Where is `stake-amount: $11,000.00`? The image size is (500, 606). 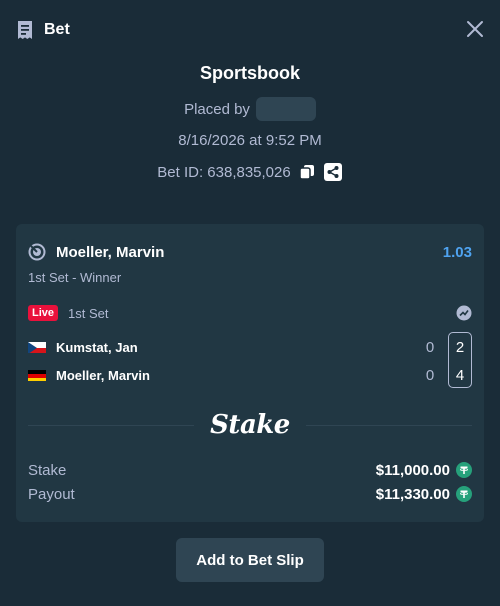
stake-amount: $11,000.00 is located at coordinates (412, 470).